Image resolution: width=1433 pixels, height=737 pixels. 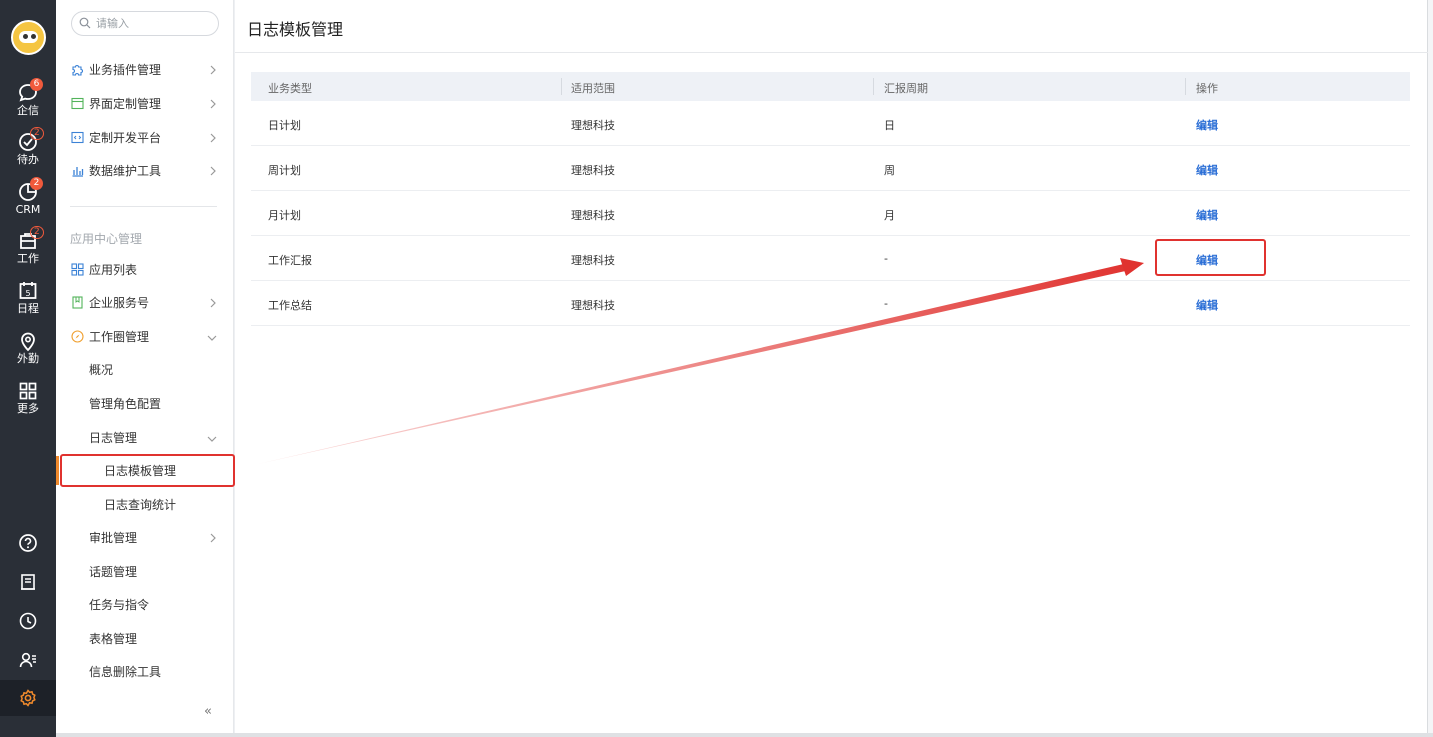 What do you see at coordinates (145, 639) in the screenshot?
I see `sidebar-item-forms: 表格管理` at bounding box center [145, 639].